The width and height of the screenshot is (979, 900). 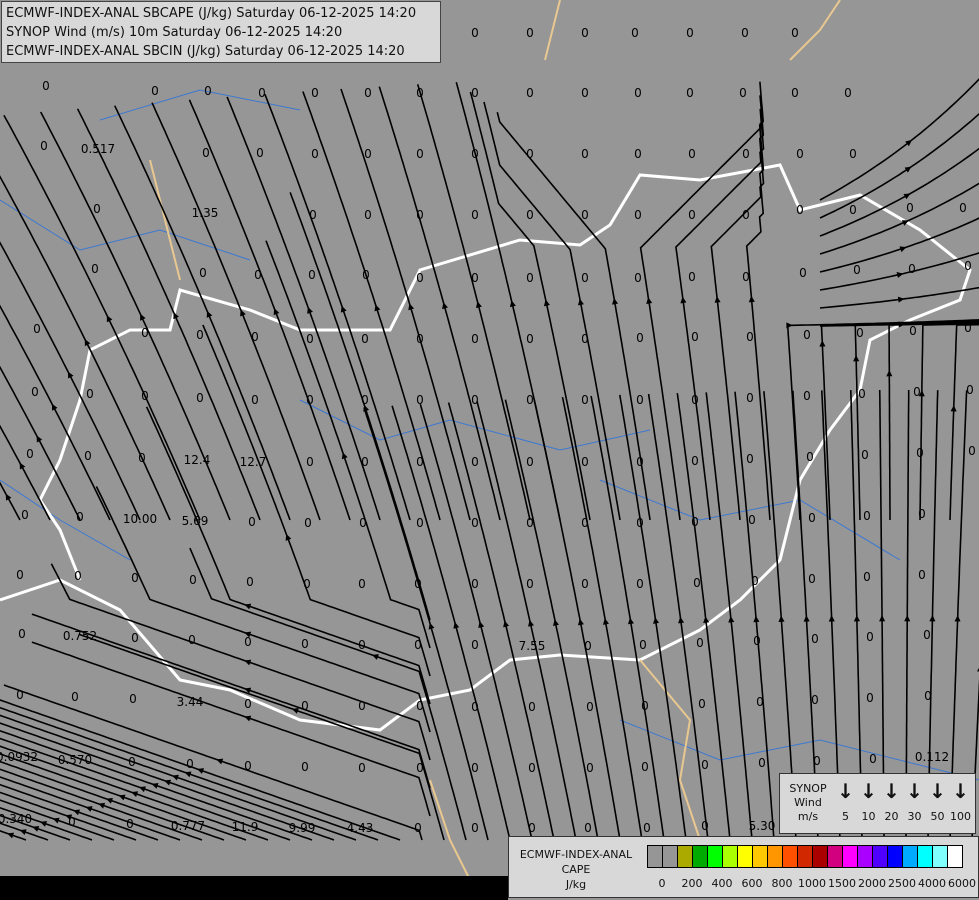 What do you see at coordinates (808, 816) in the screenshot?
I see `wind-legend-unit: m/s` at bounding box center [808, 816].